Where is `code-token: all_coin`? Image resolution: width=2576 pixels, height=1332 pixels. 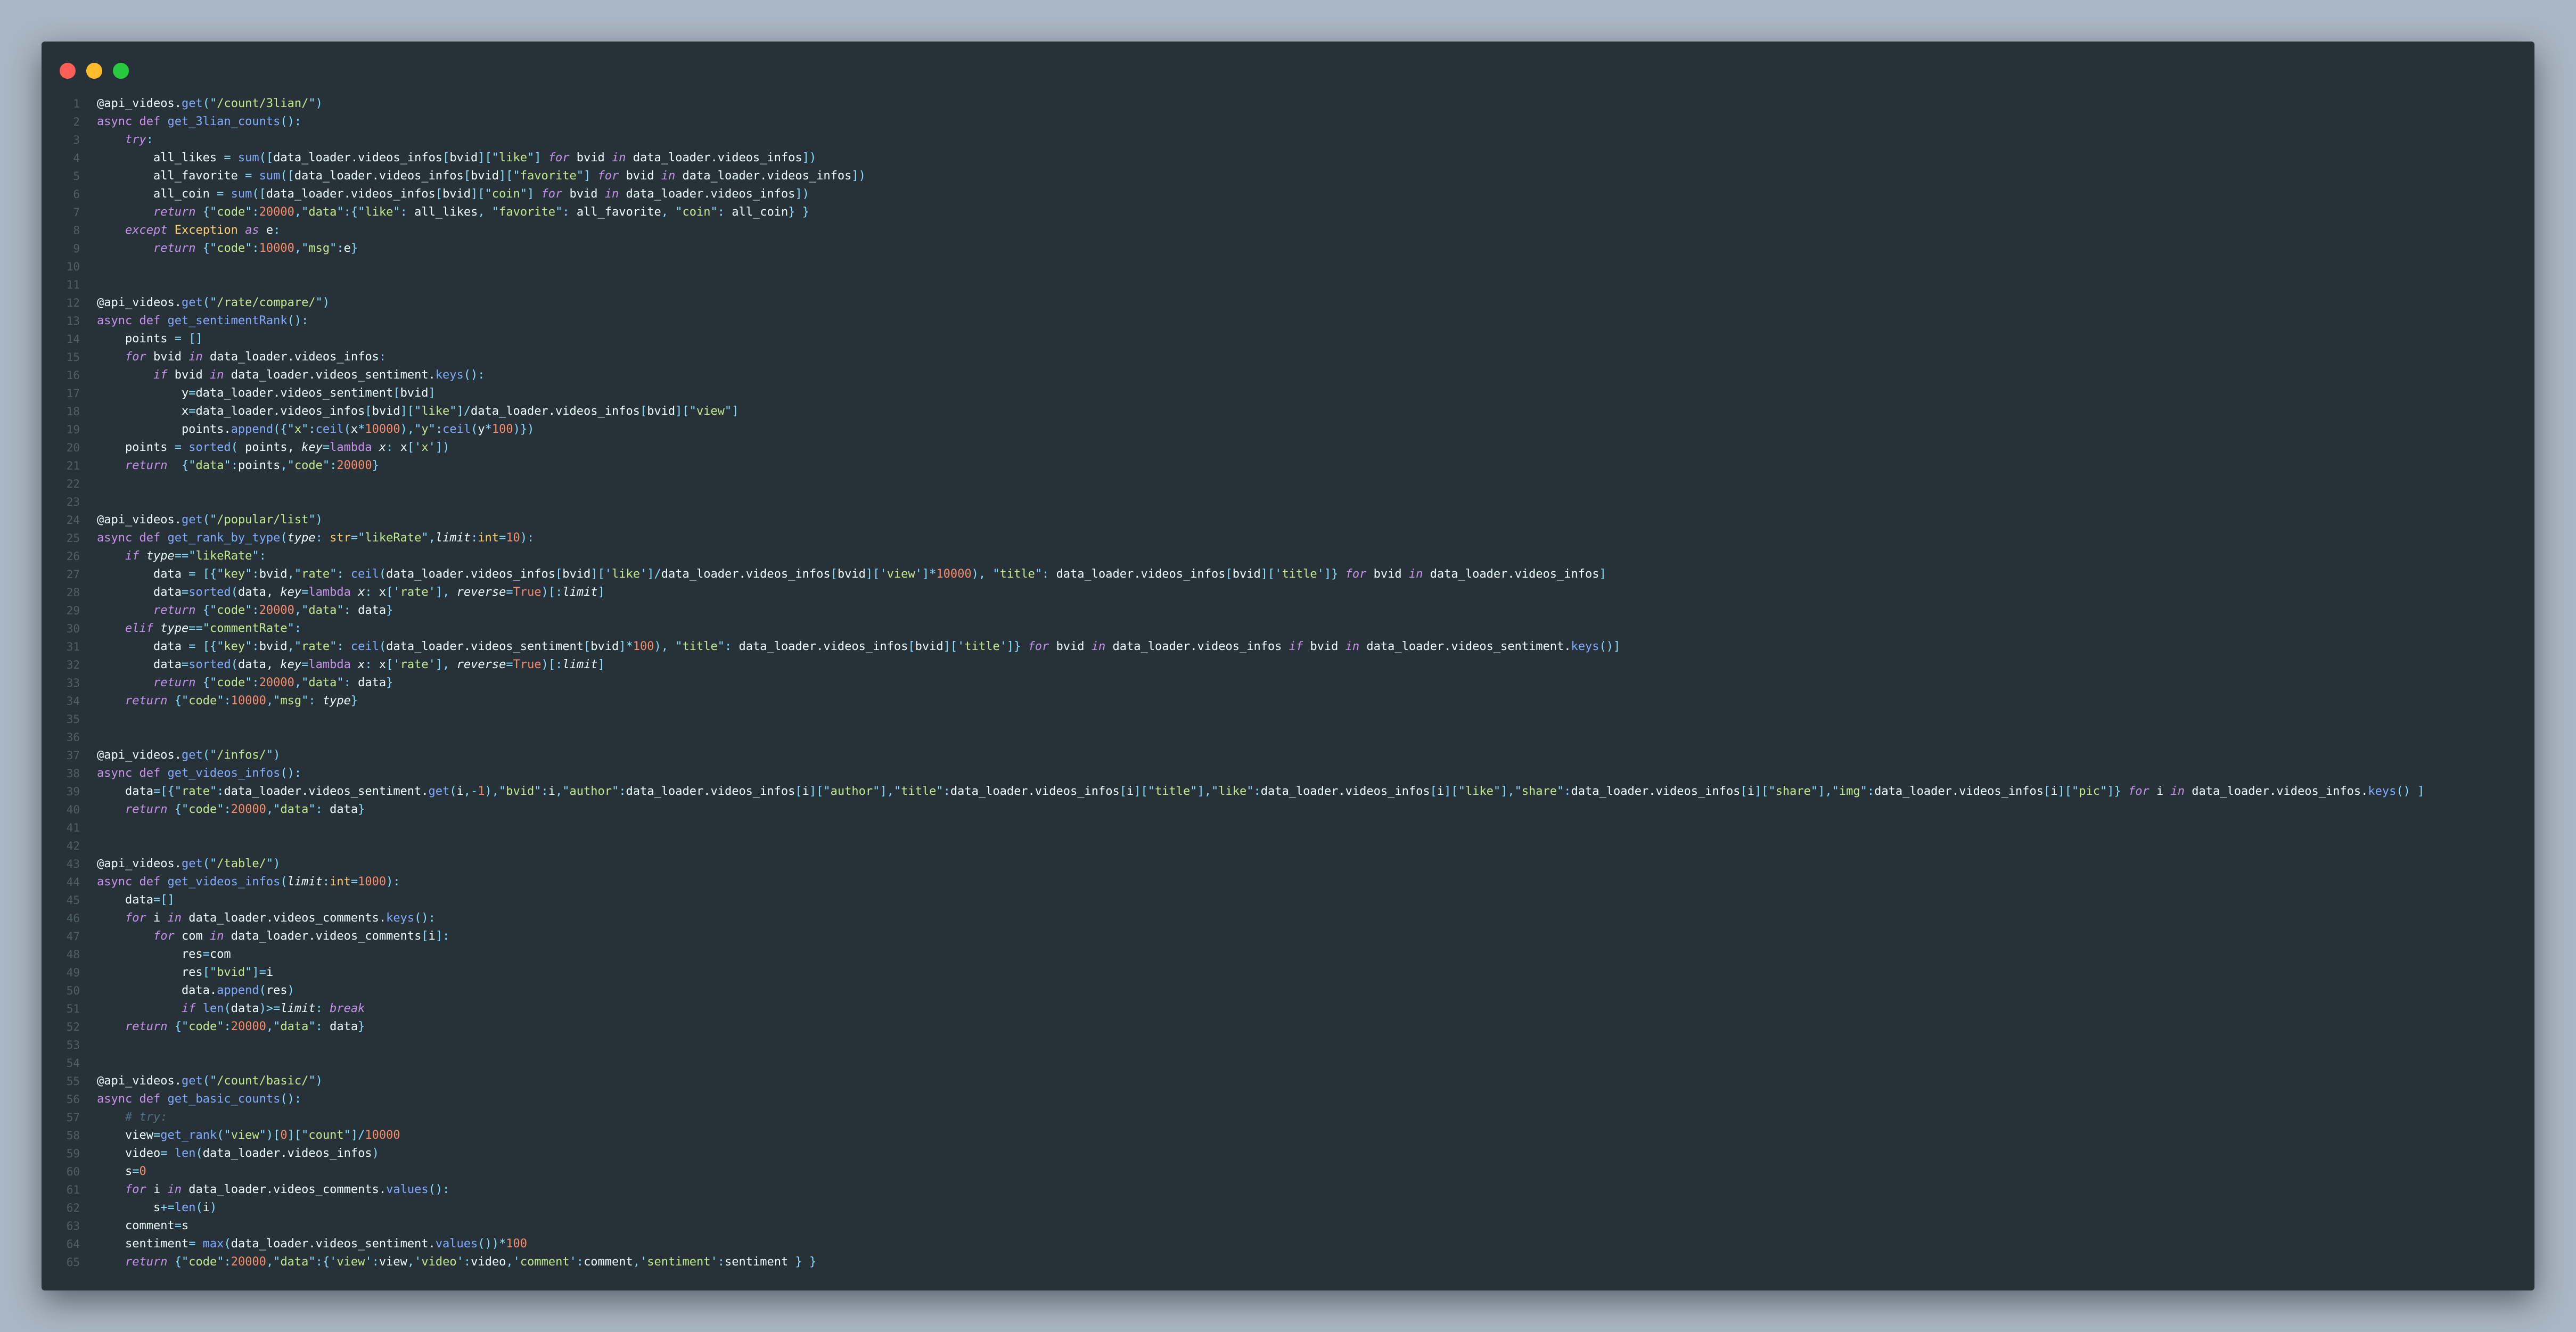 code-token: all_coin is located at coordinates (760, 212).